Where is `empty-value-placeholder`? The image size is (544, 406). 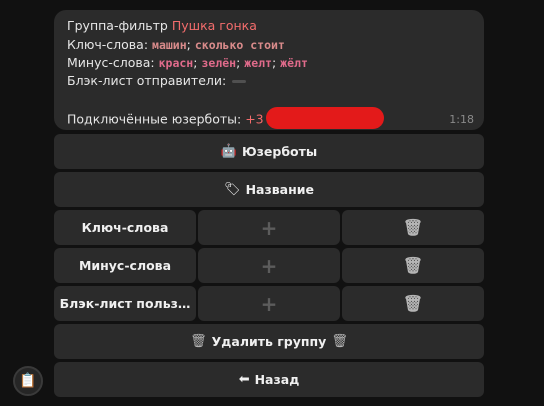 empty-value-placeholder is located at coordinates (239, 81).